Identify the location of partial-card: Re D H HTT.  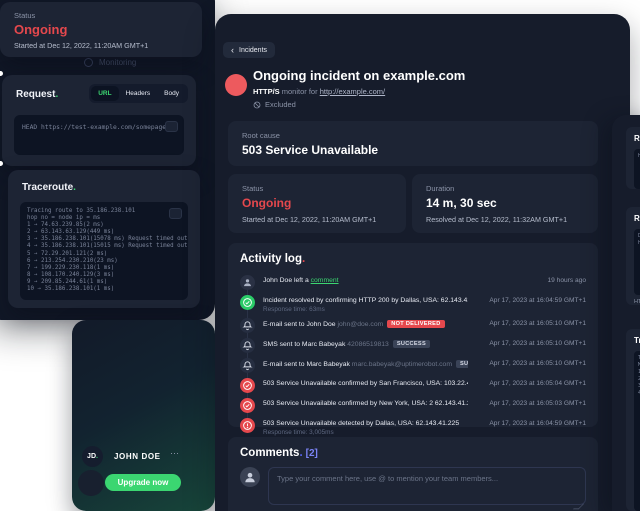
(633, 256).